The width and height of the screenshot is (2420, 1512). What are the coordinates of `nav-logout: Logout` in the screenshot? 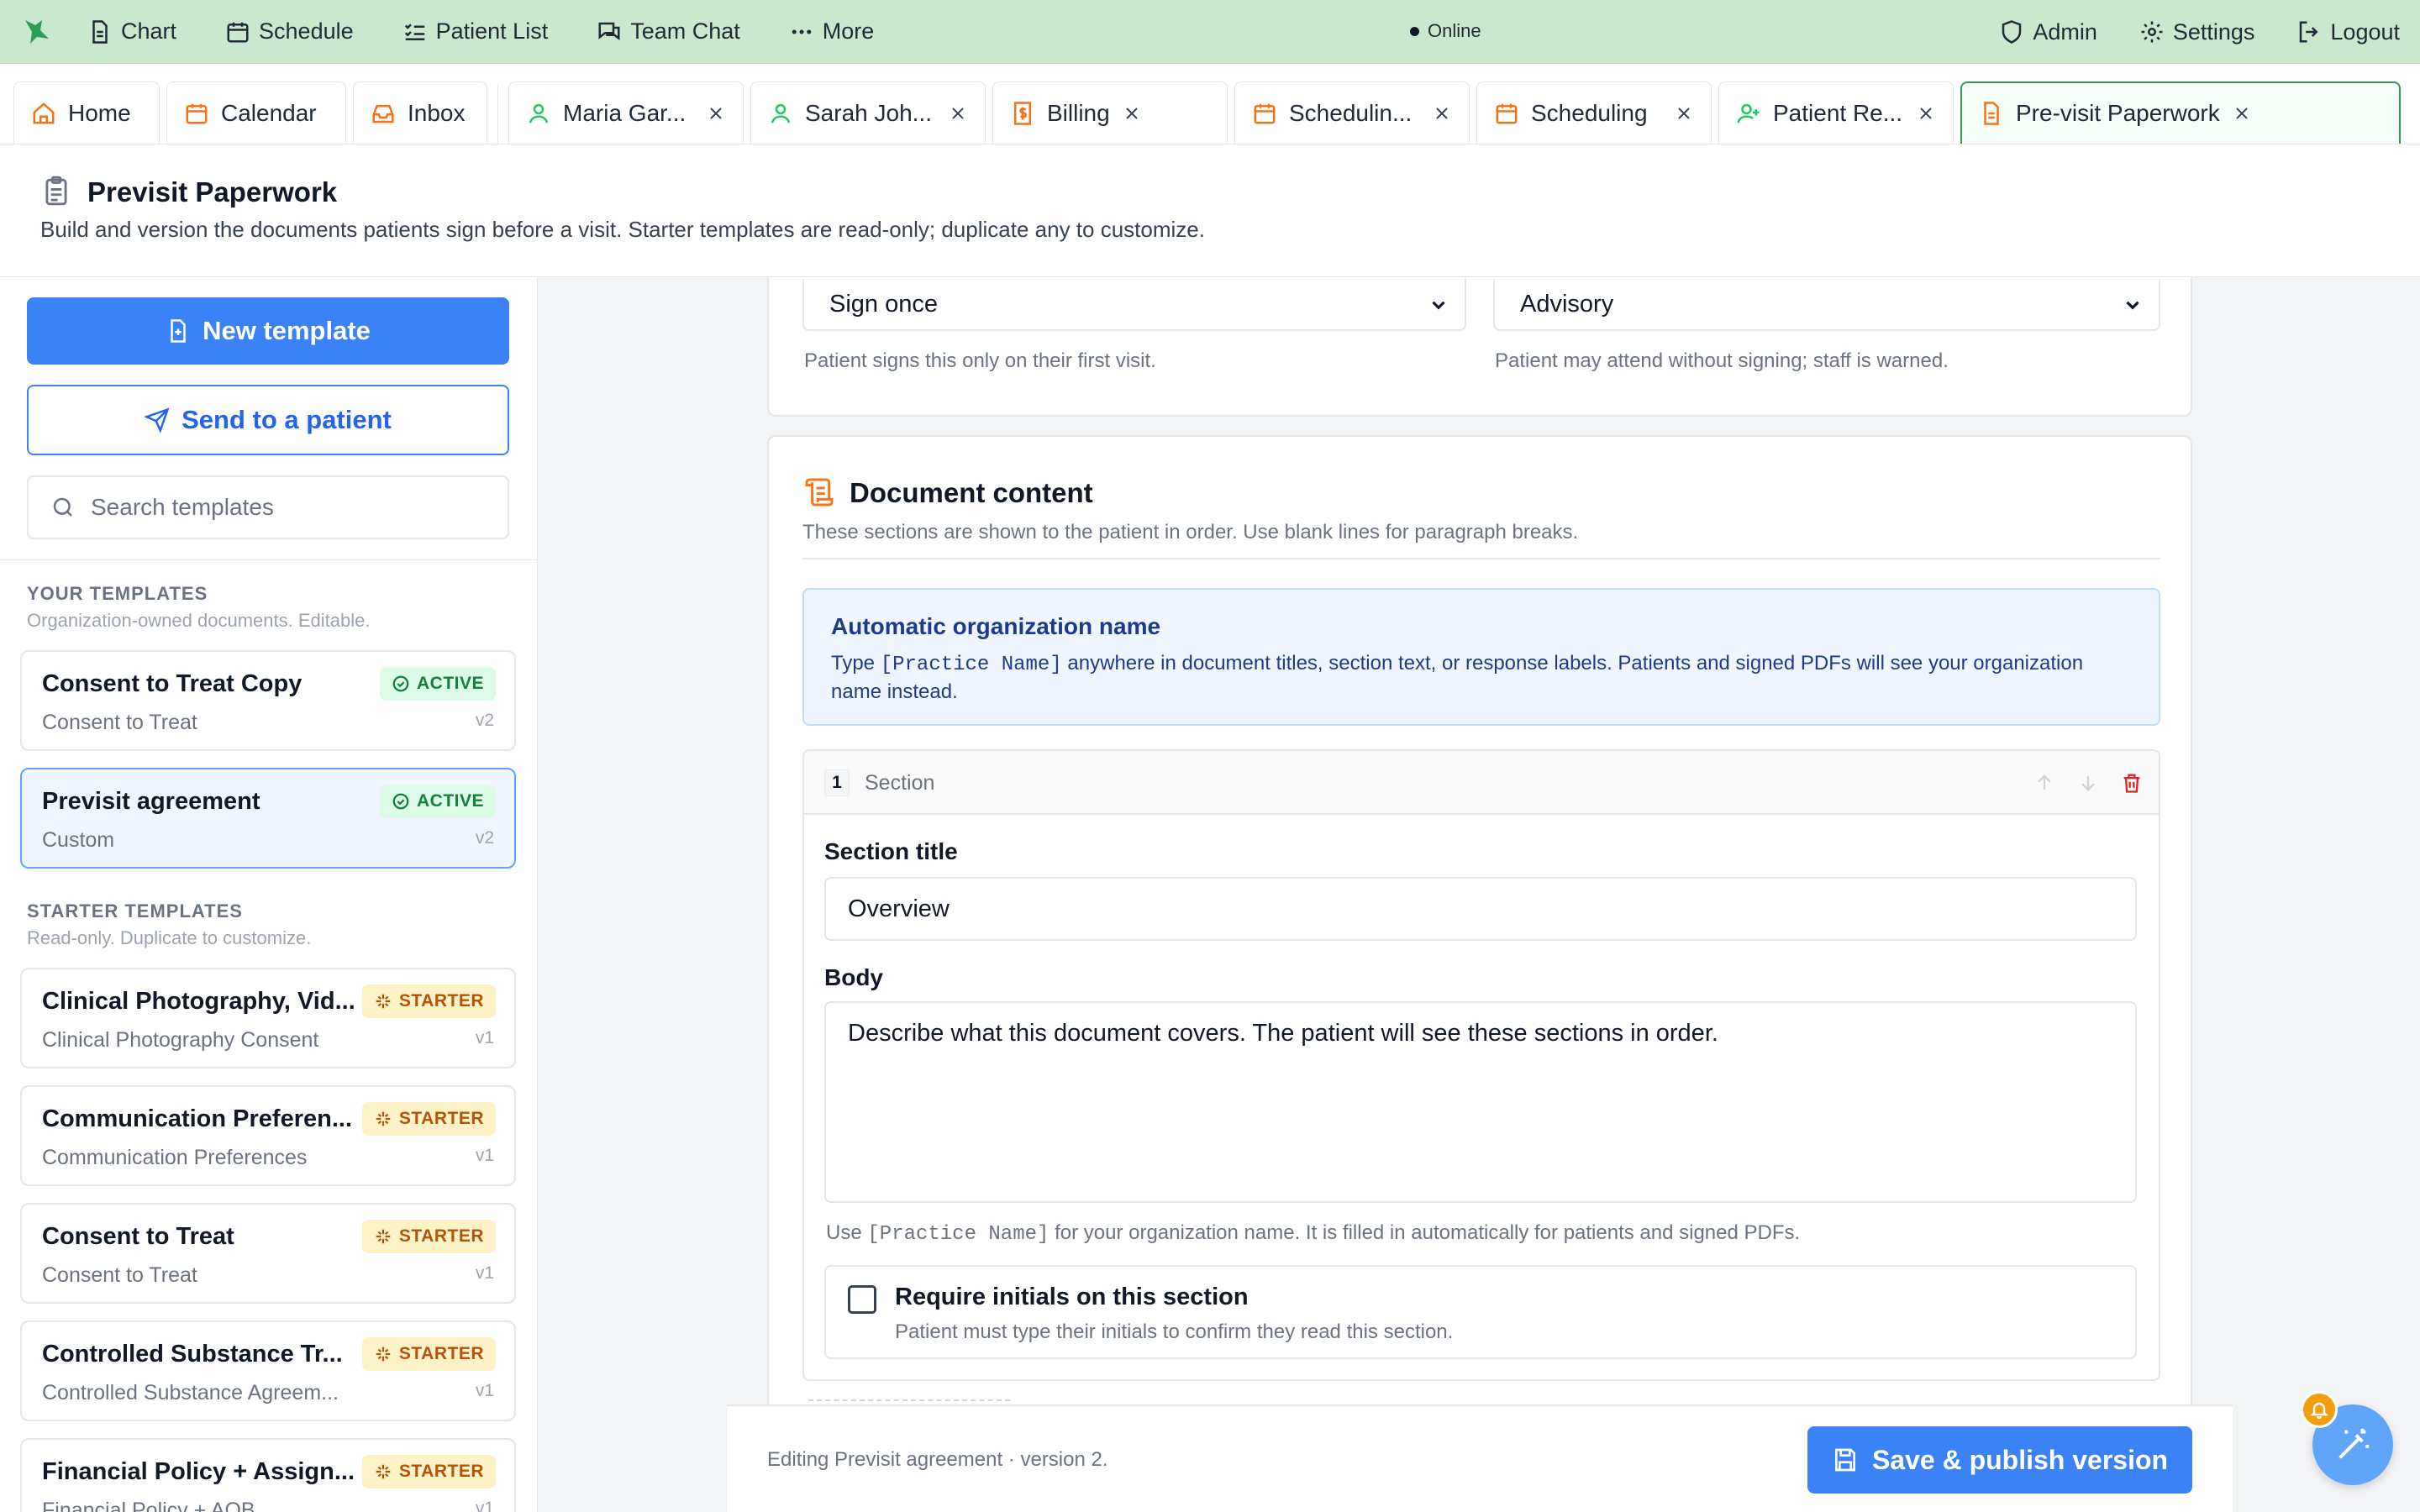 It's located at (2348, 32).